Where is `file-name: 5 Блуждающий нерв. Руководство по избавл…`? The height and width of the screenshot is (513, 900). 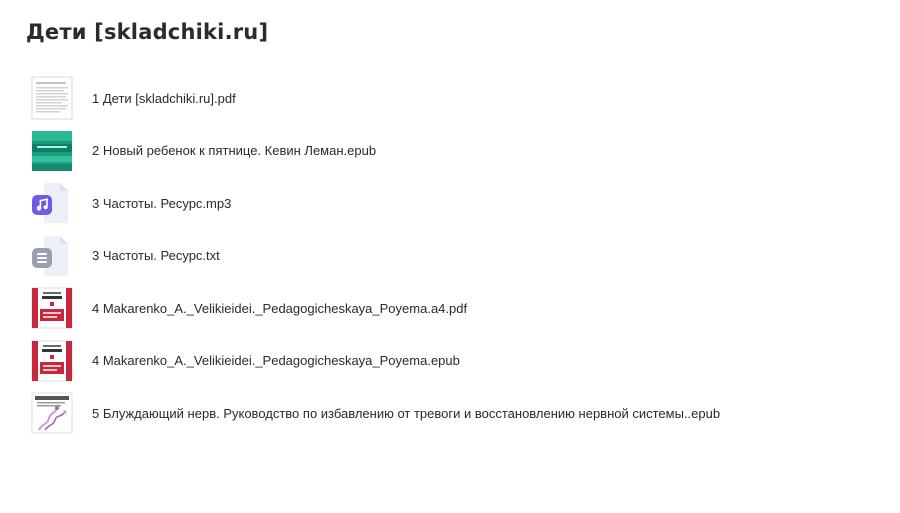
file-name: 5 Блуждающий нерв. Руководство по избавл… is located at coordinates (406, 413).